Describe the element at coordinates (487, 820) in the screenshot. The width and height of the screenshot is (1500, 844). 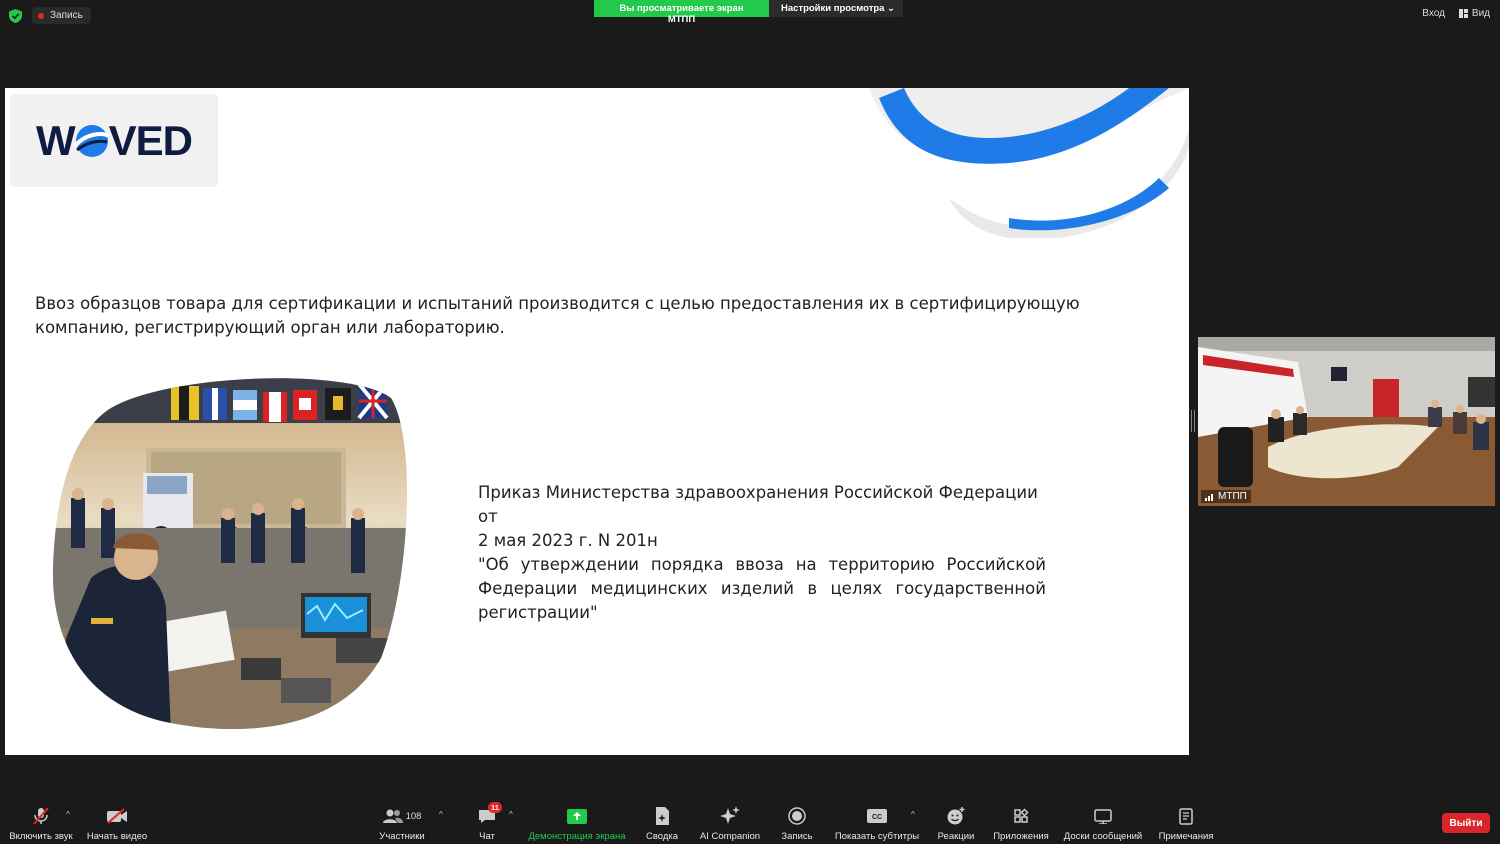
I see `chat-button: 11 Чат` at that location.